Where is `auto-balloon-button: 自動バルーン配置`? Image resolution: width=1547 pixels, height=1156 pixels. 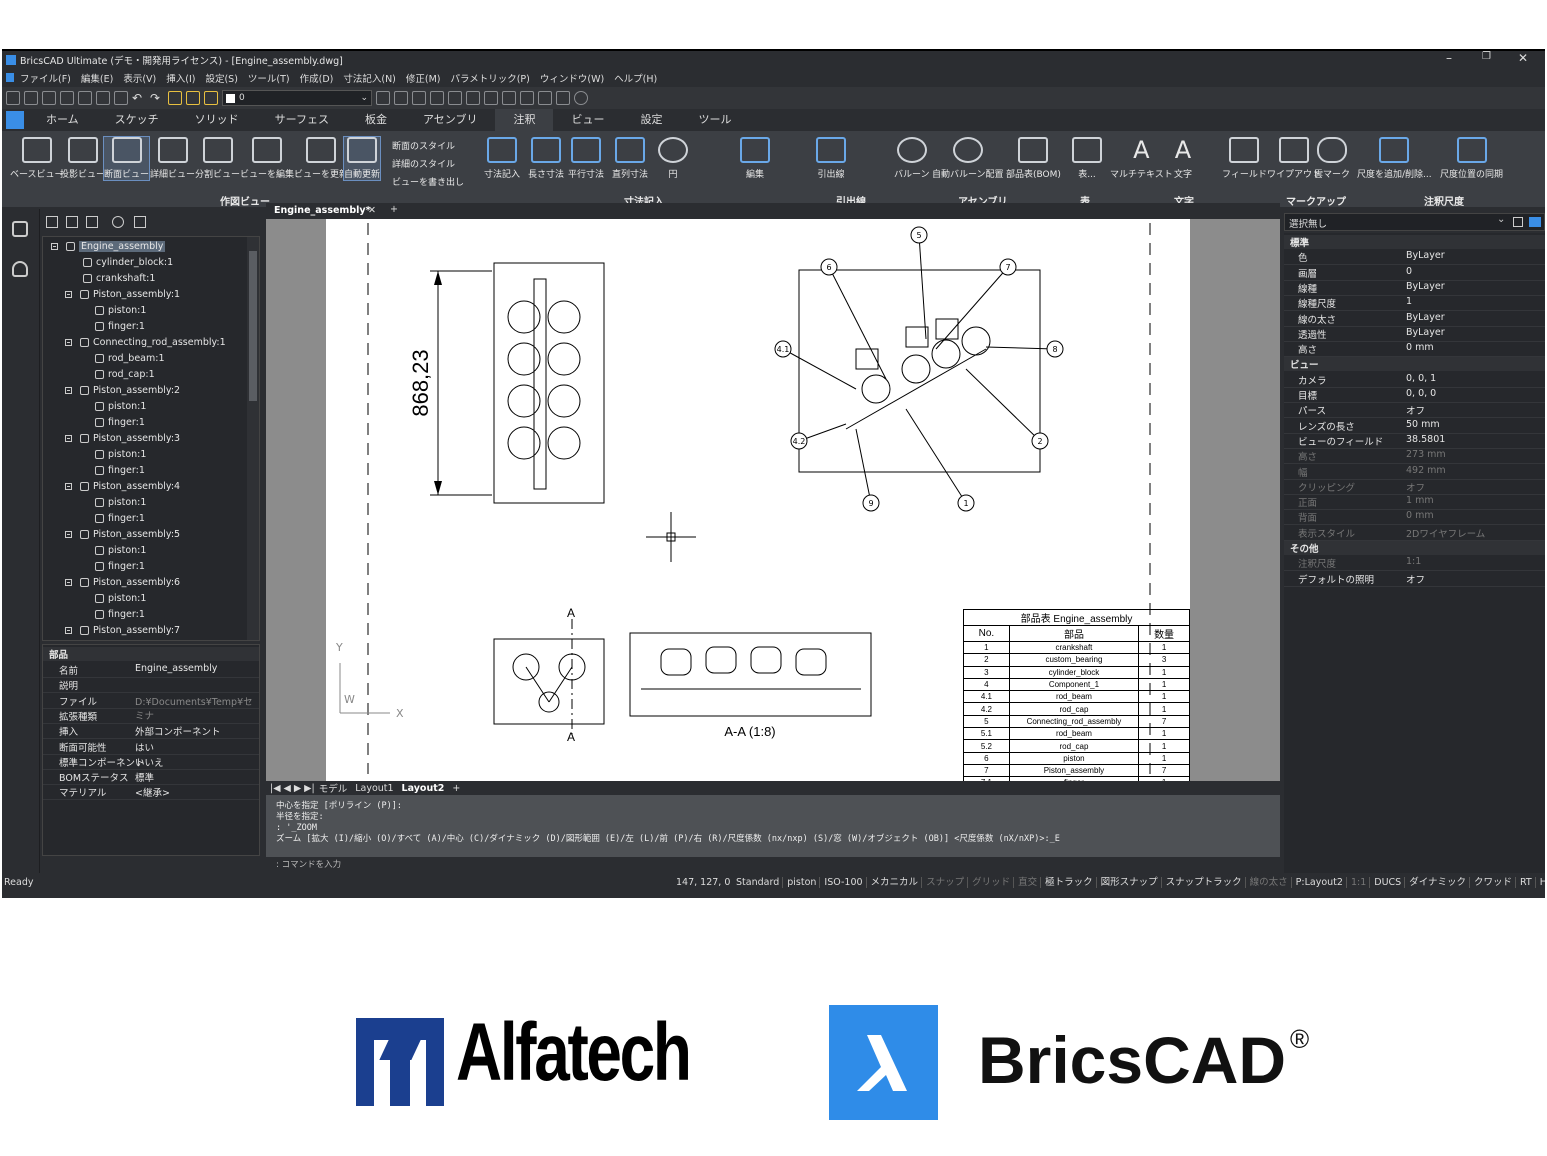 auto-balloon-button: 自動バルーン配置 is located at coordinates (968, 158).